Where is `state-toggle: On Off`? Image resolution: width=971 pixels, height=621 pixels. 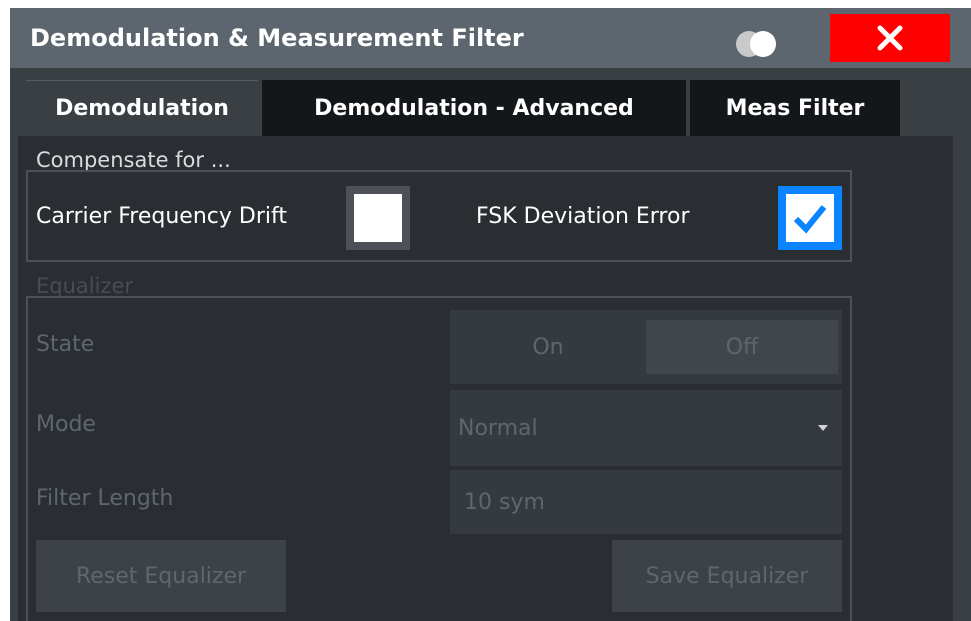 state-toggle: On Off is located at coordinates (646, 347).